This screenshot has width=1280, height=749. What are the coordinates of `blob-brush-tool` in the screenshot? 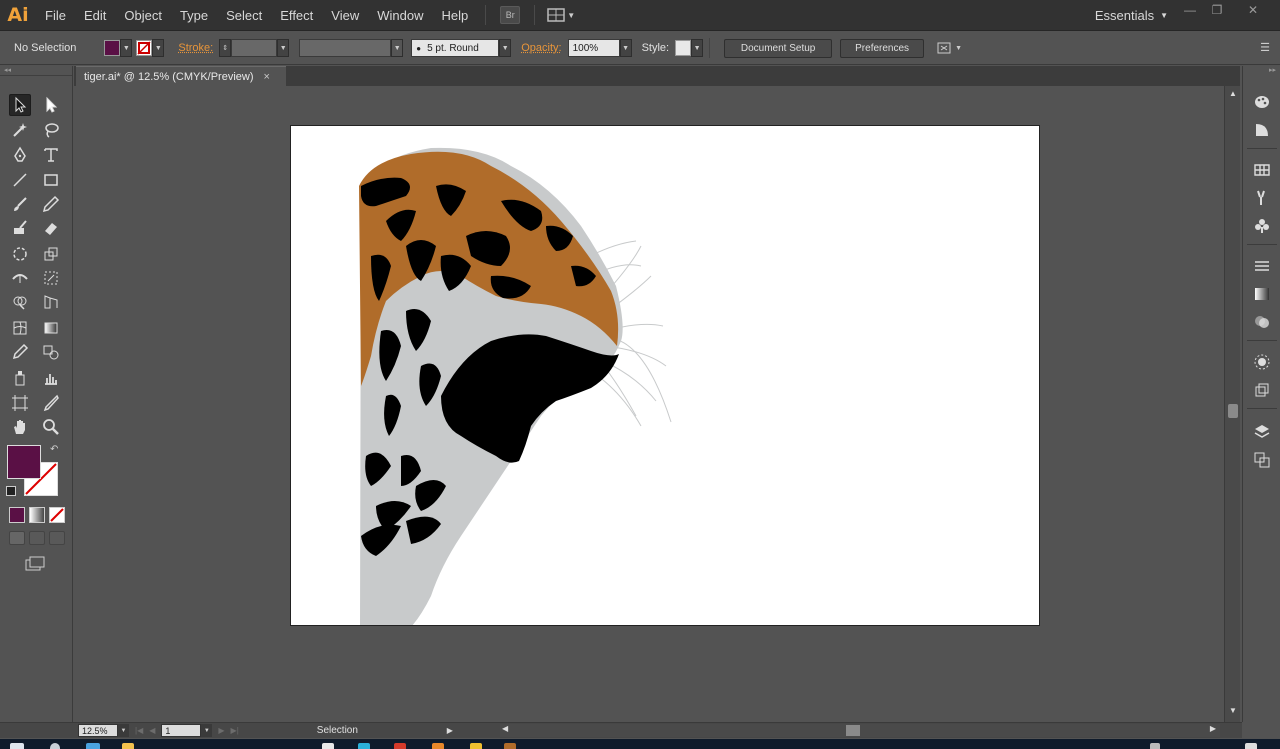 It's located at (20, 228).